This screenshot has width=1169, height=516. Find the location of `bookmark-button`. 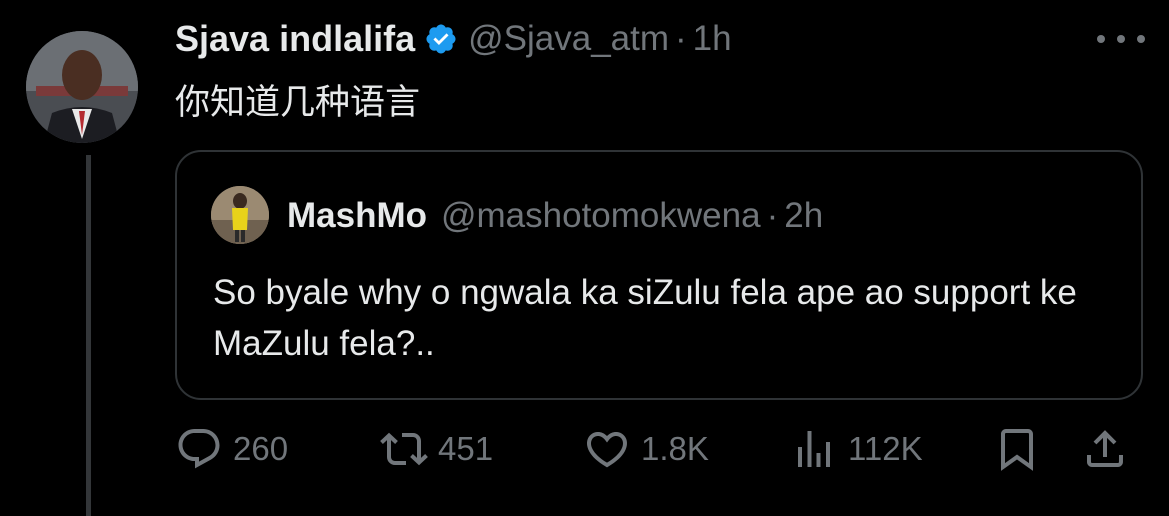

bookmark-button is located at coordinates (1017, 449).